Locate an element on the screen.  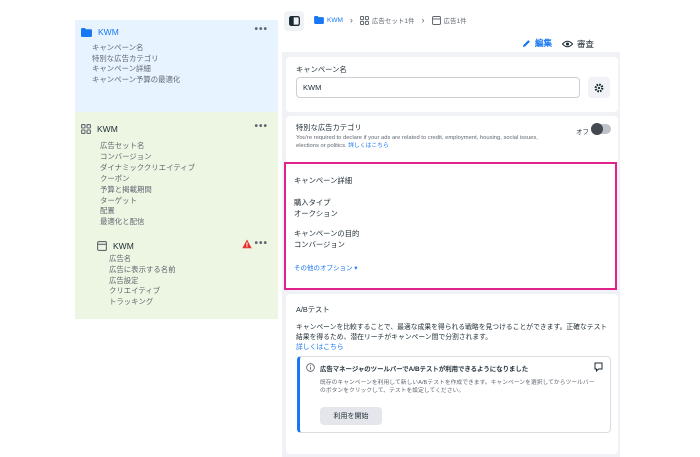
toggle-sidebar-button is located at coordinates (294, 21).